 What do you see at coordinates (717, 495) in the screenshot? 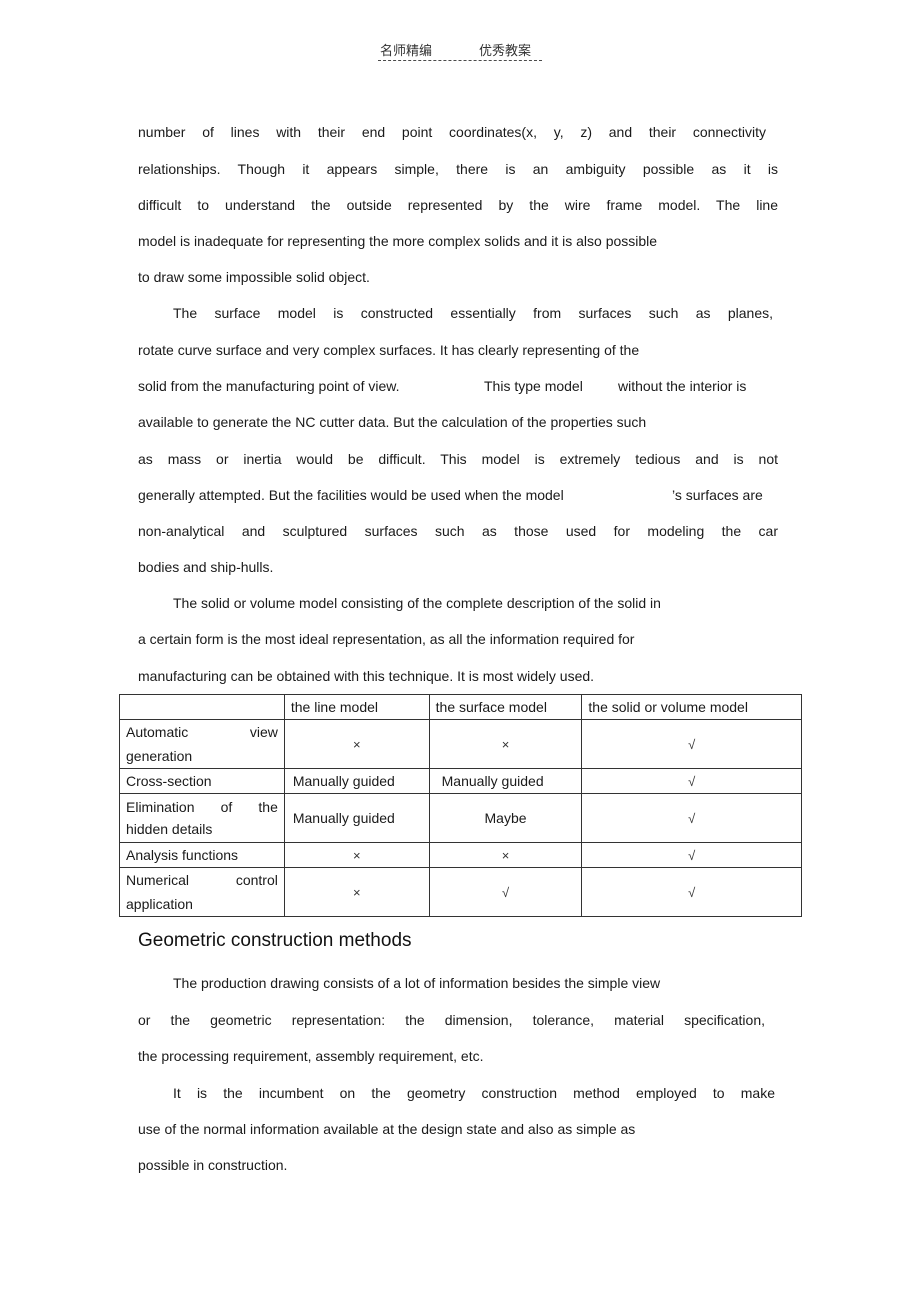
I see `body-line-fragment: ’s surfaces are` at bounding box center [717, 495].